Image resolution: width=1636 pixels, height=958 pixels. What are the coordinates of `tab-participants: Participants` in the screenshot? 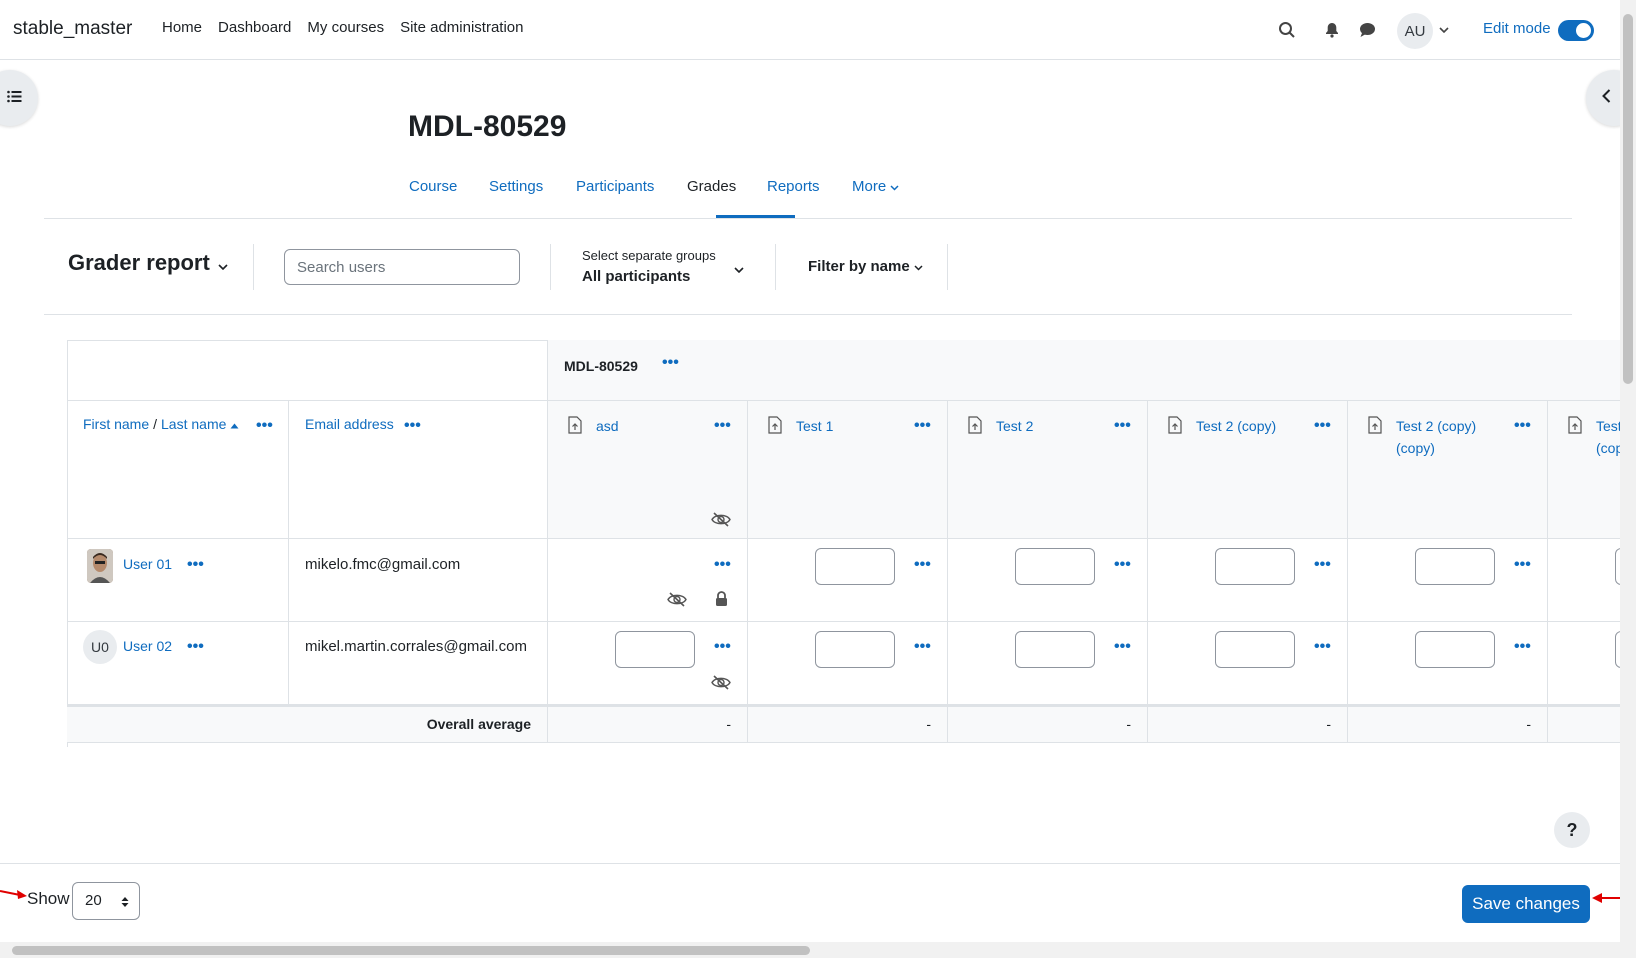 It's located at (615, 186).